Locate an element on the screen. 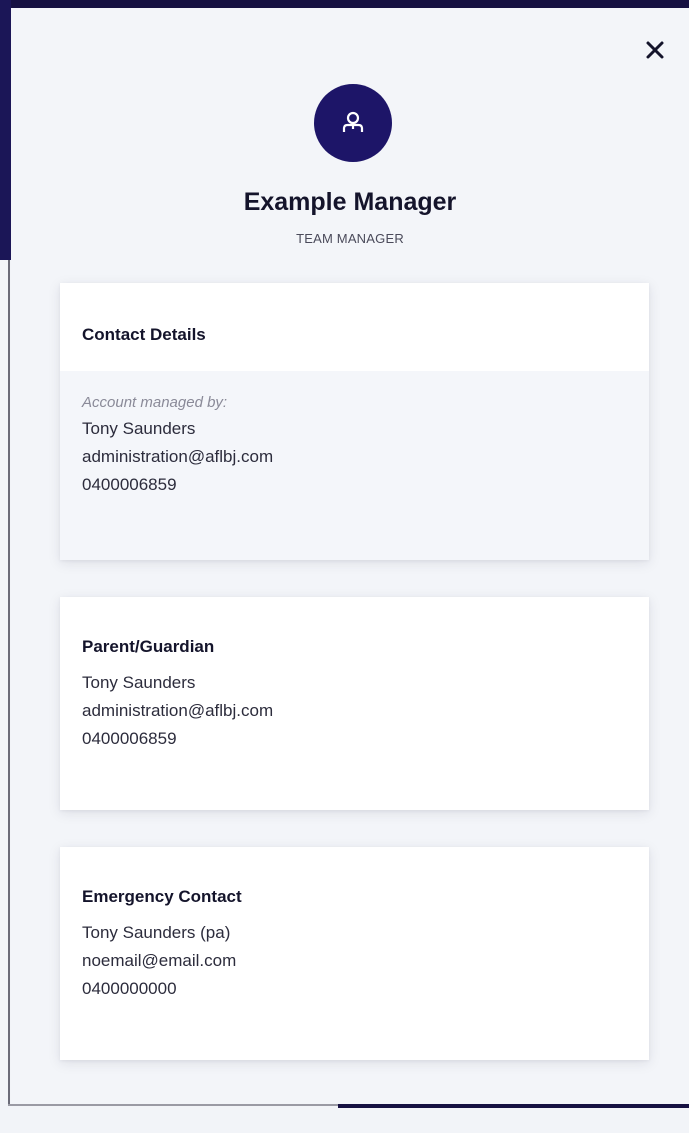  managed-by-label: Account managed by: is located at coordinates (155, 402).